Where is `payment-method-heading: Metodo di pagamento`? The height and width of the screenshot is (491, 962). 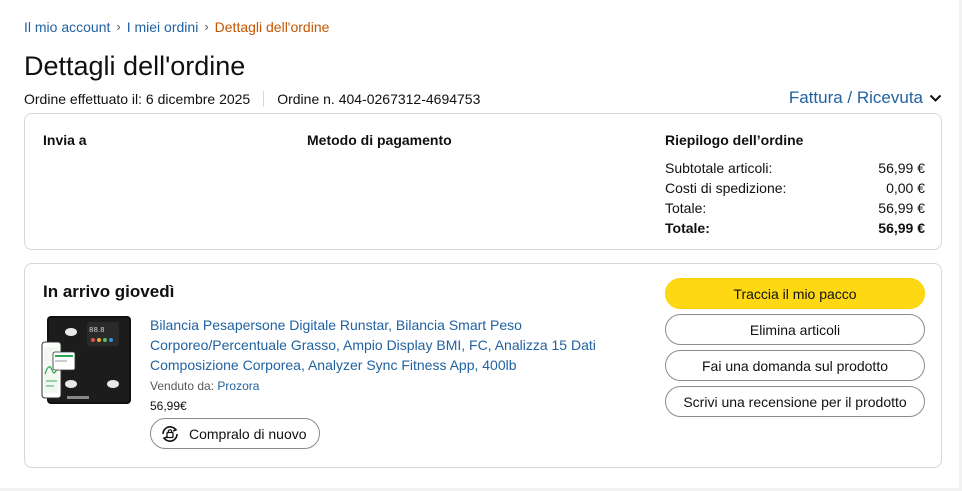
payment-method-heading: Metodo di pagamento is located at coordinates (379, 140).